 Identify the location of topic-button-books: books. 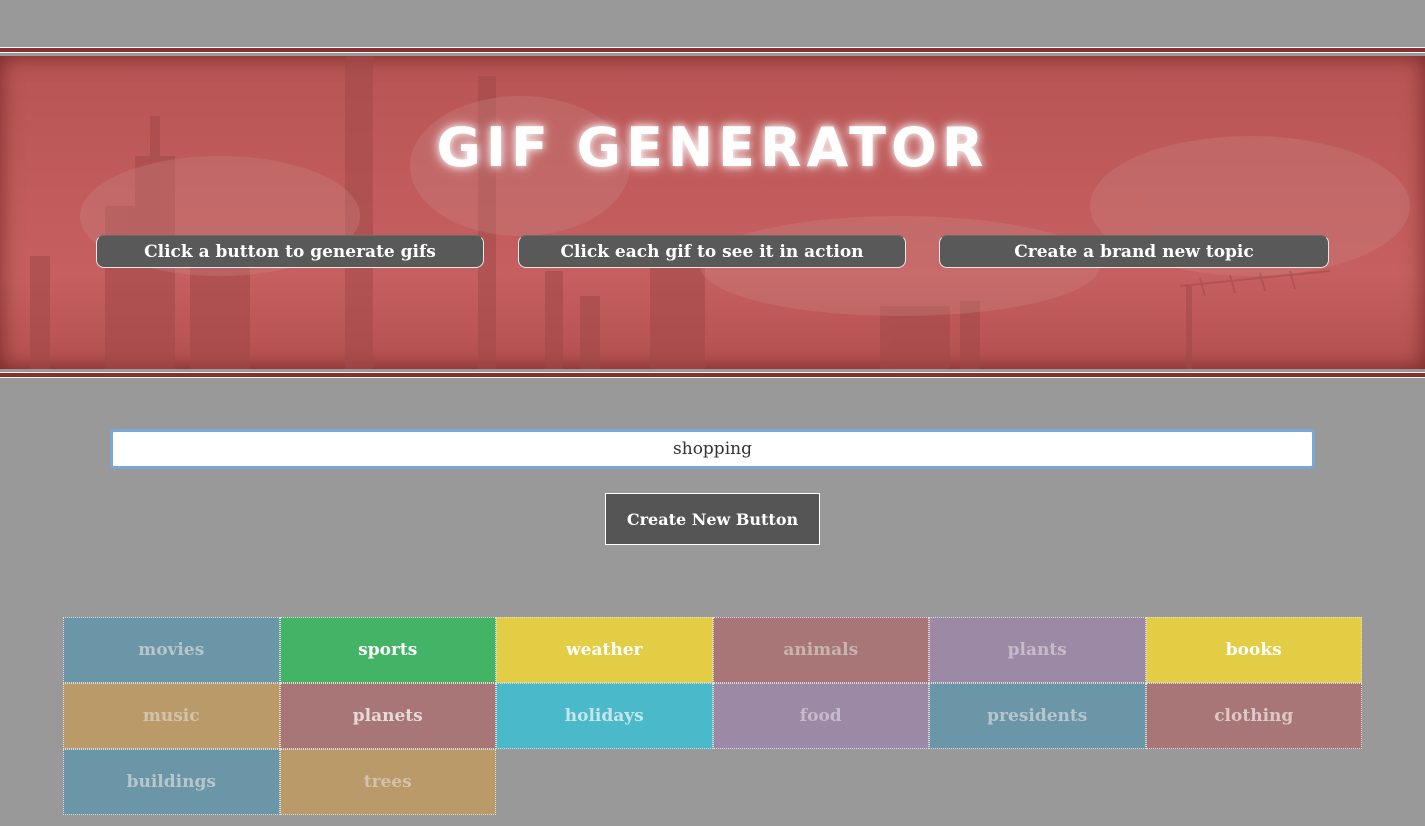
(1253, 650).